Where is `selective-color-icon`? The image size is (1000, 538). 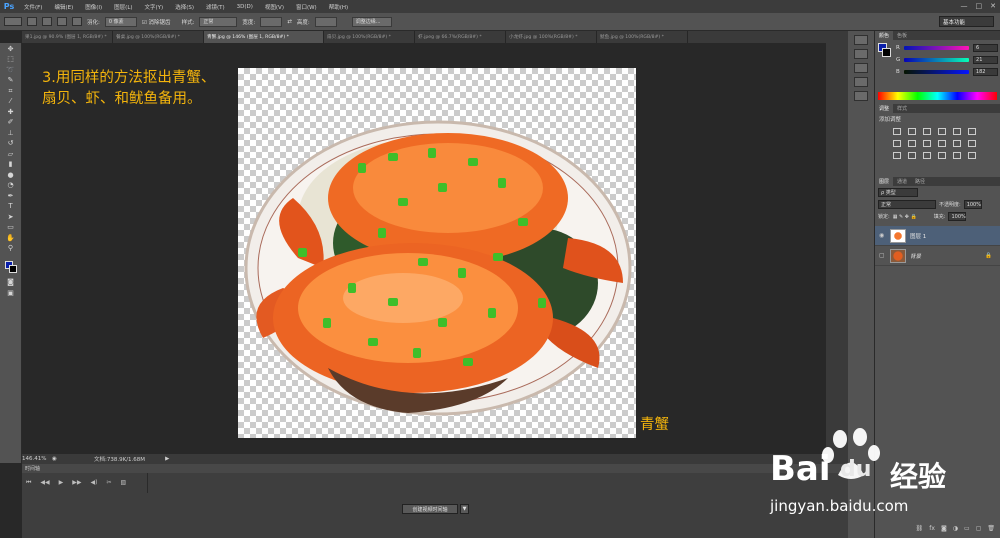 selective-color-icon is located at coordinates (927, 155).